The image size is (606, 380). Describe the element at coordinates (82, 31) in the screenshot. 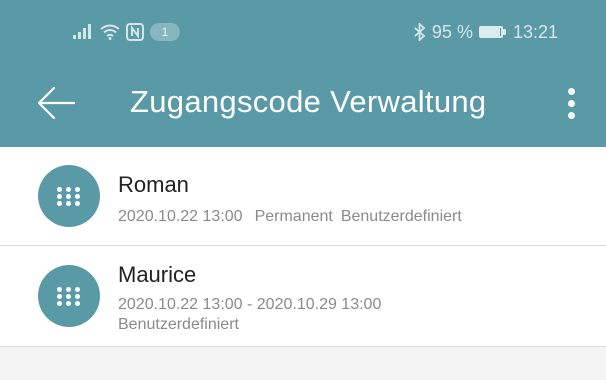

I see `signal-bars-icon` at that location.